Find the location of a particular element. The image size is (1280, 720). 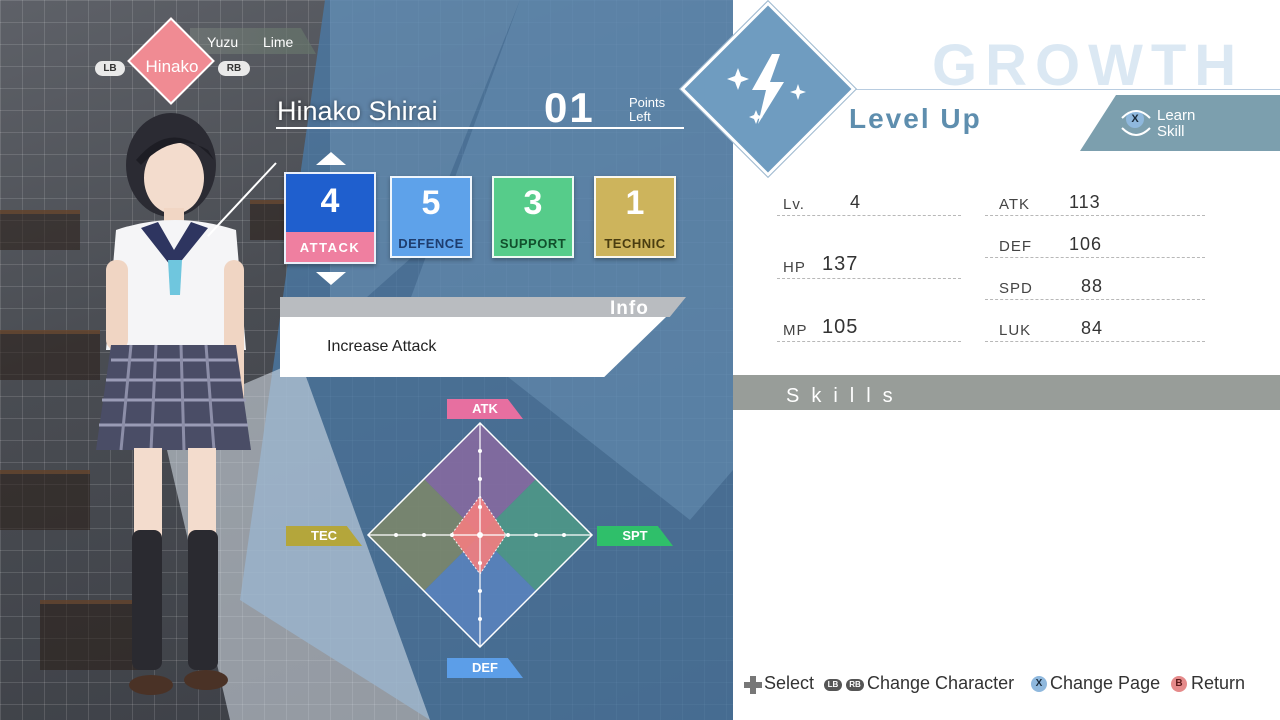

status-value: 88 is located at coordinates (1092, 286).